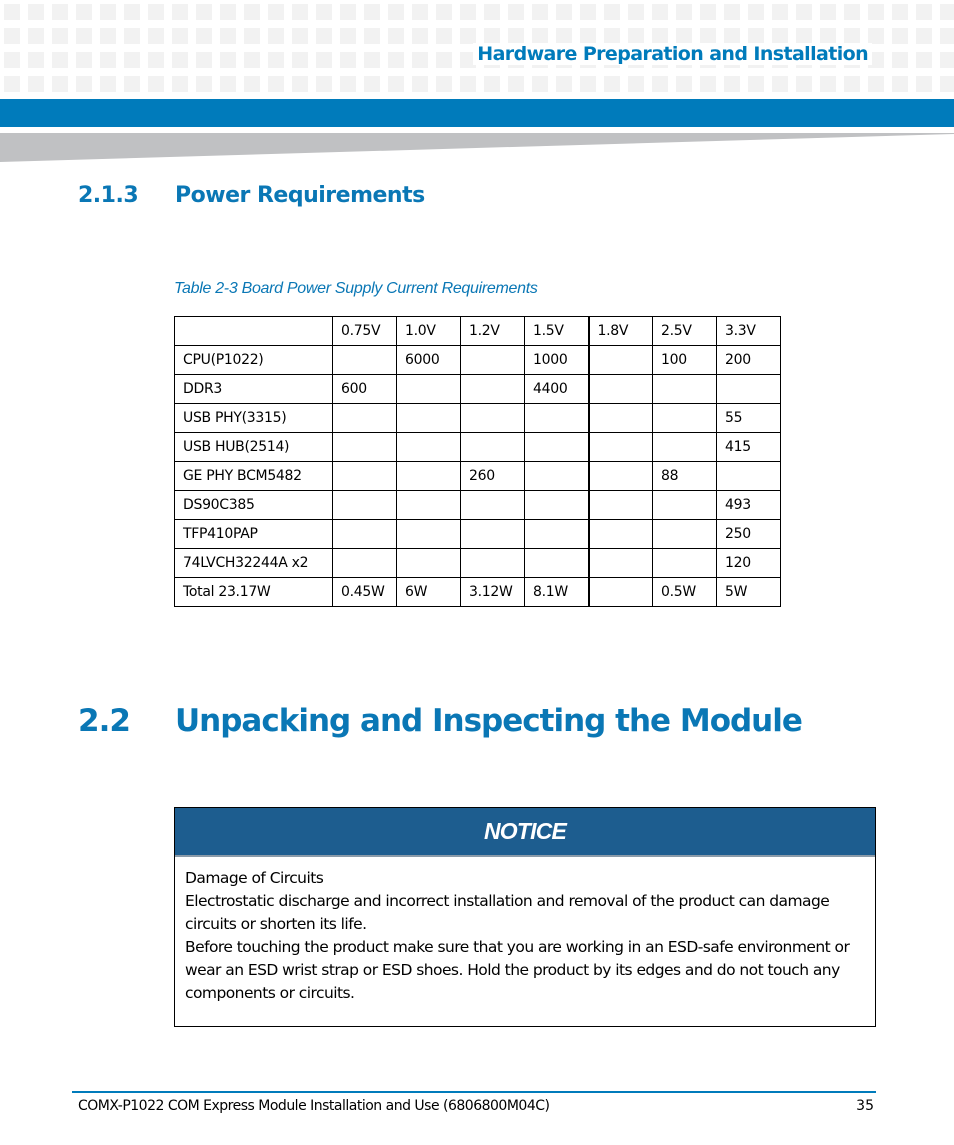  I want to click on table-cell: 88, so click(684, 476).